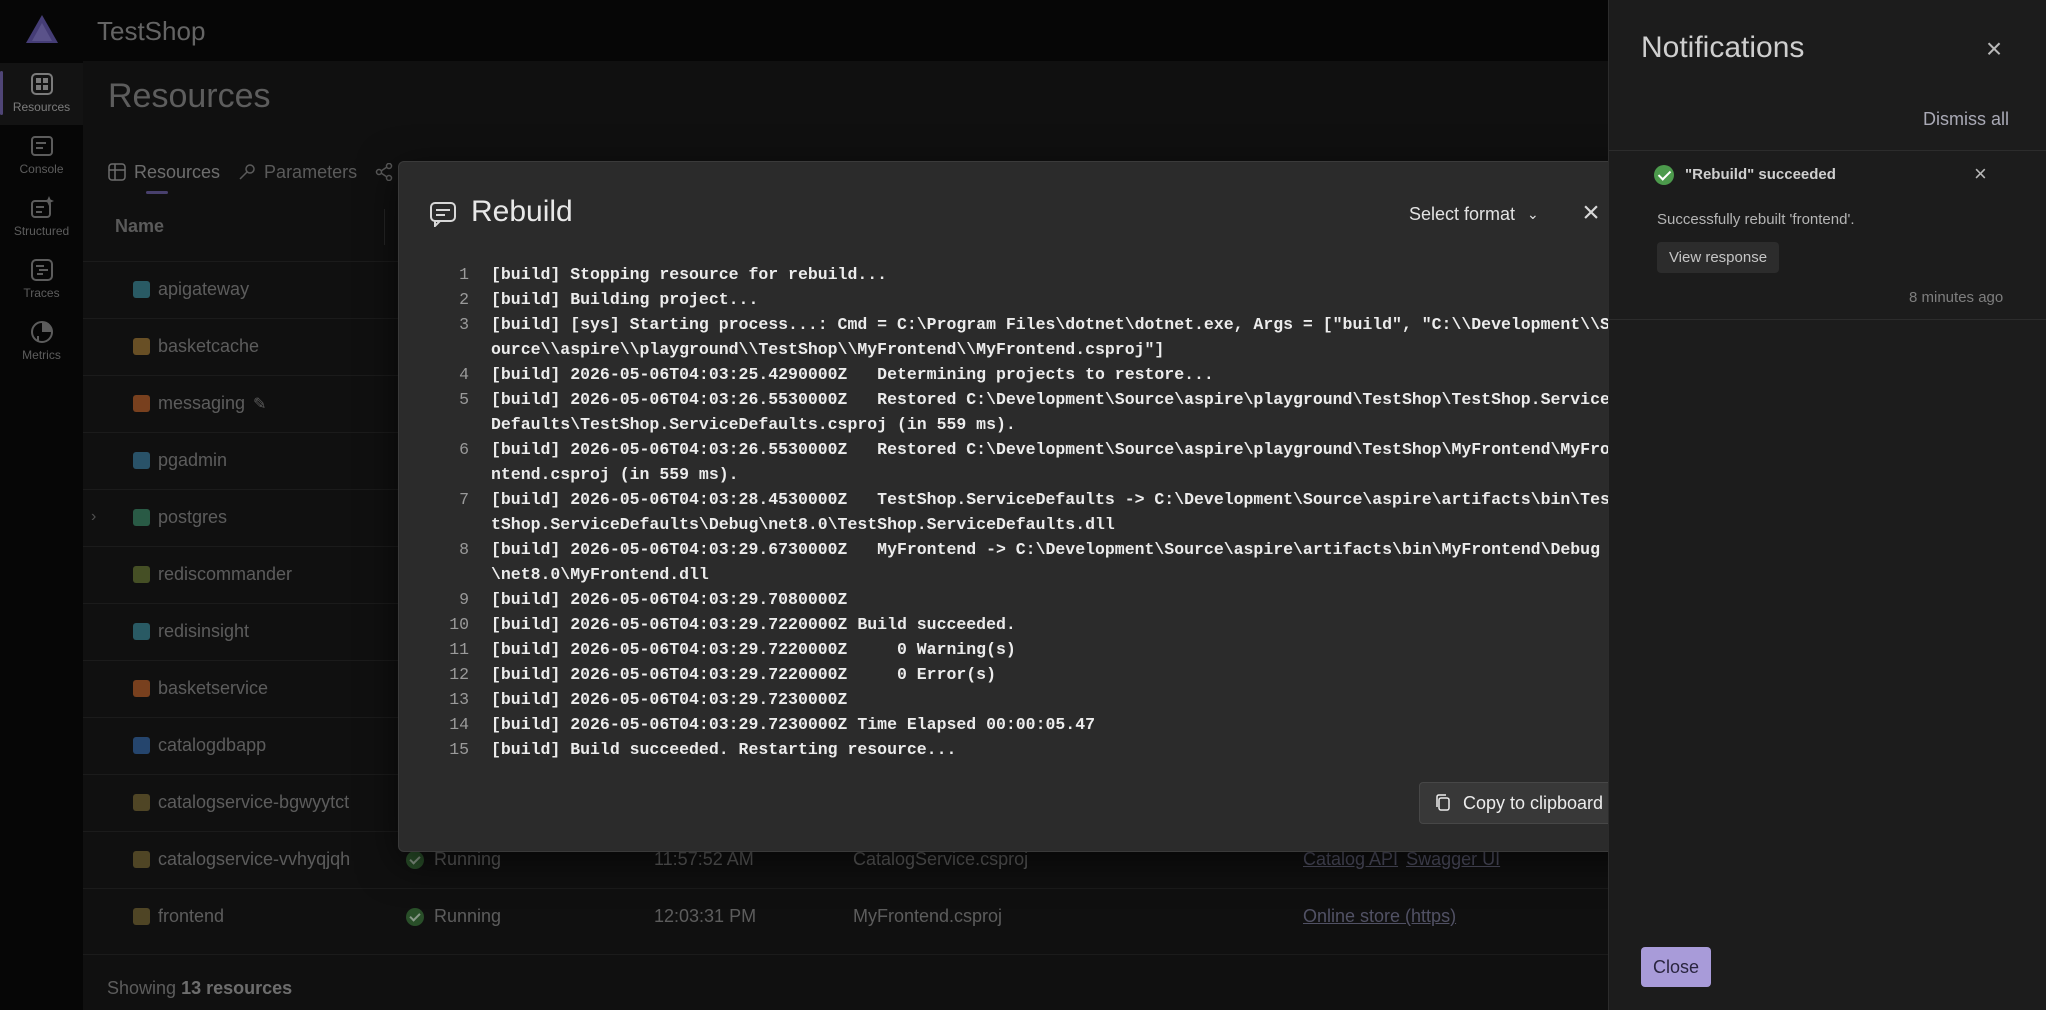 The width and height of the screenshot is (2046, 1010). Describe the element at coordinates (459, 724) in the screenshot. I see `line-number: 14` at that location.